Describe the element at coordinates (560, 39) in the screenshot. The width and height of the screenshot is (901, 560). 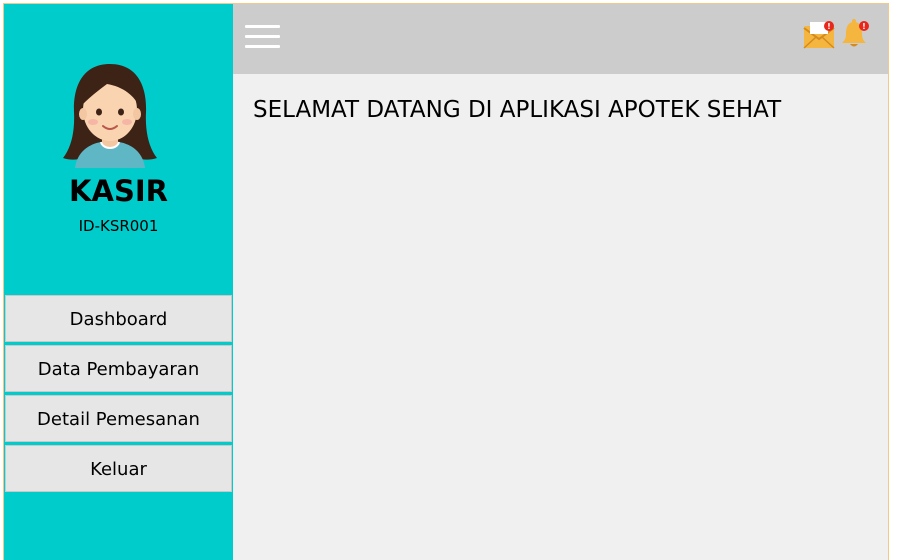
I see `top-bar: ! !` at that location.